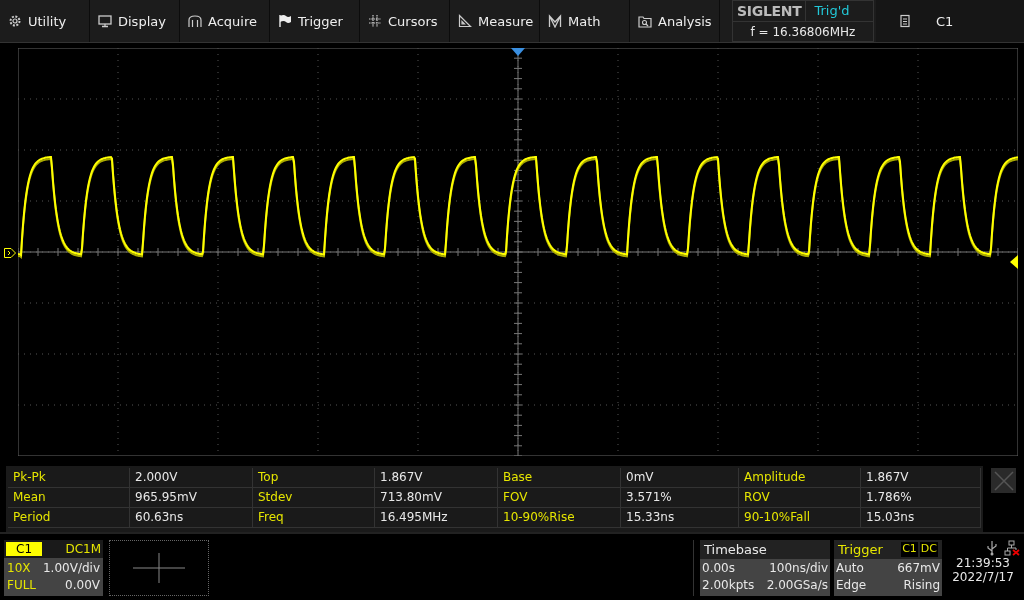  Describe the element at coordinates (718, 568) in the screenshot. I see `delay-value: 0.00s` at that location.